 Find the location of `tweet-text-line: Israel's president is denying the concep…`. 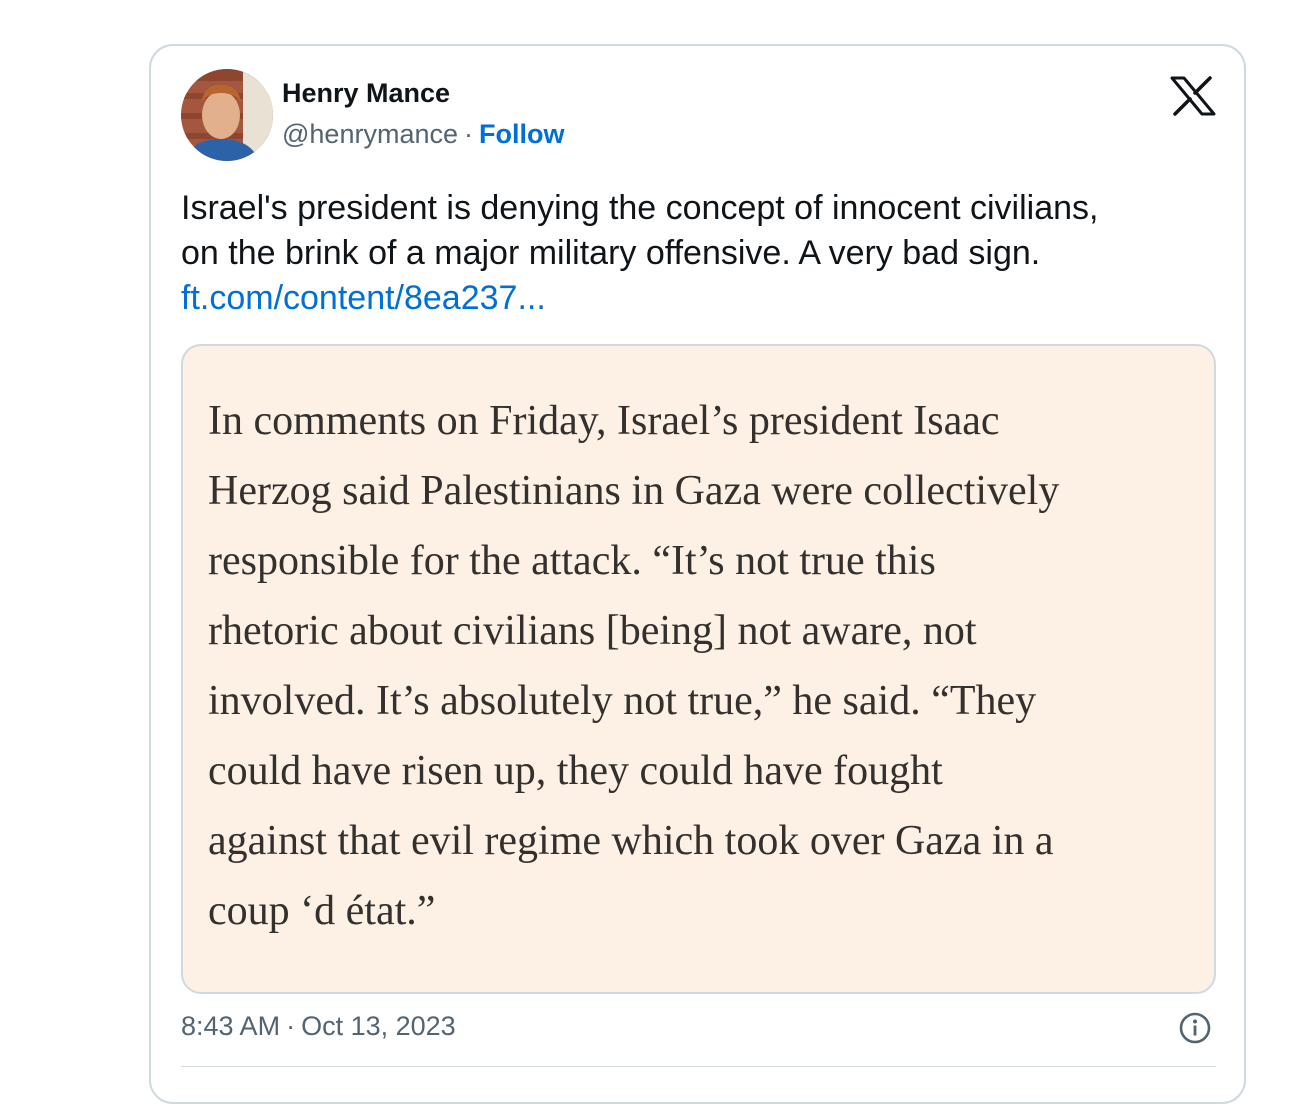

tweet-text-line: Israel's president is denying the concep… is located at coordinates (640, 208).